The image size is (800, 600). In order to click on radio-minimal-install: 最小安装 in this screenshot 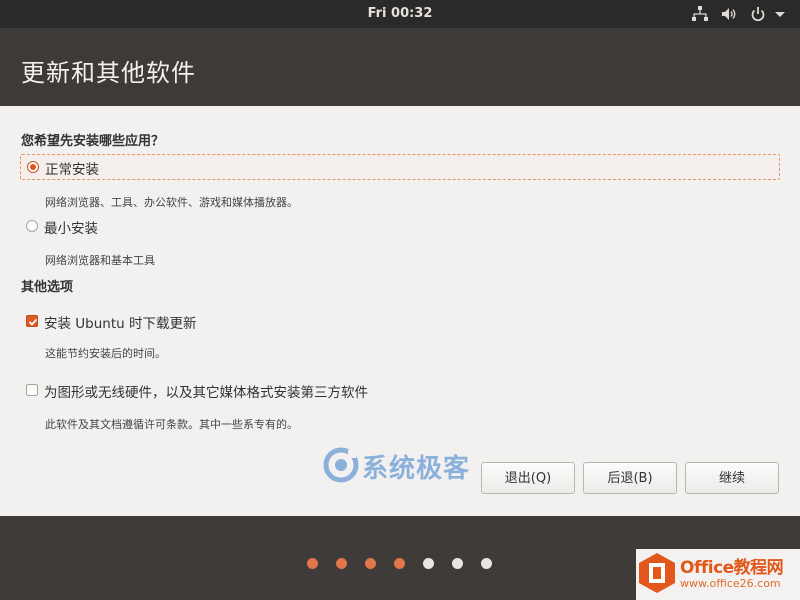, I will do `click(400, 227)`.